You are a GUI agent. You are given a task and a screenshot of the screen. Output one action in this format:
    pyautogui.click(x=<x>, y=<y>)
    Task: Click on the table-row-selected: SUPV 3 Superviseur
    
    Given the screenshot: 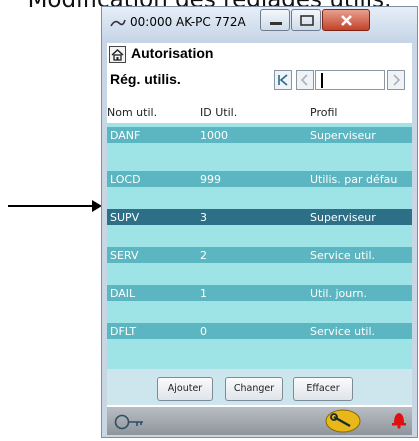 What is the action you would take?
    pyautogui.click(x=259, y=217)
    